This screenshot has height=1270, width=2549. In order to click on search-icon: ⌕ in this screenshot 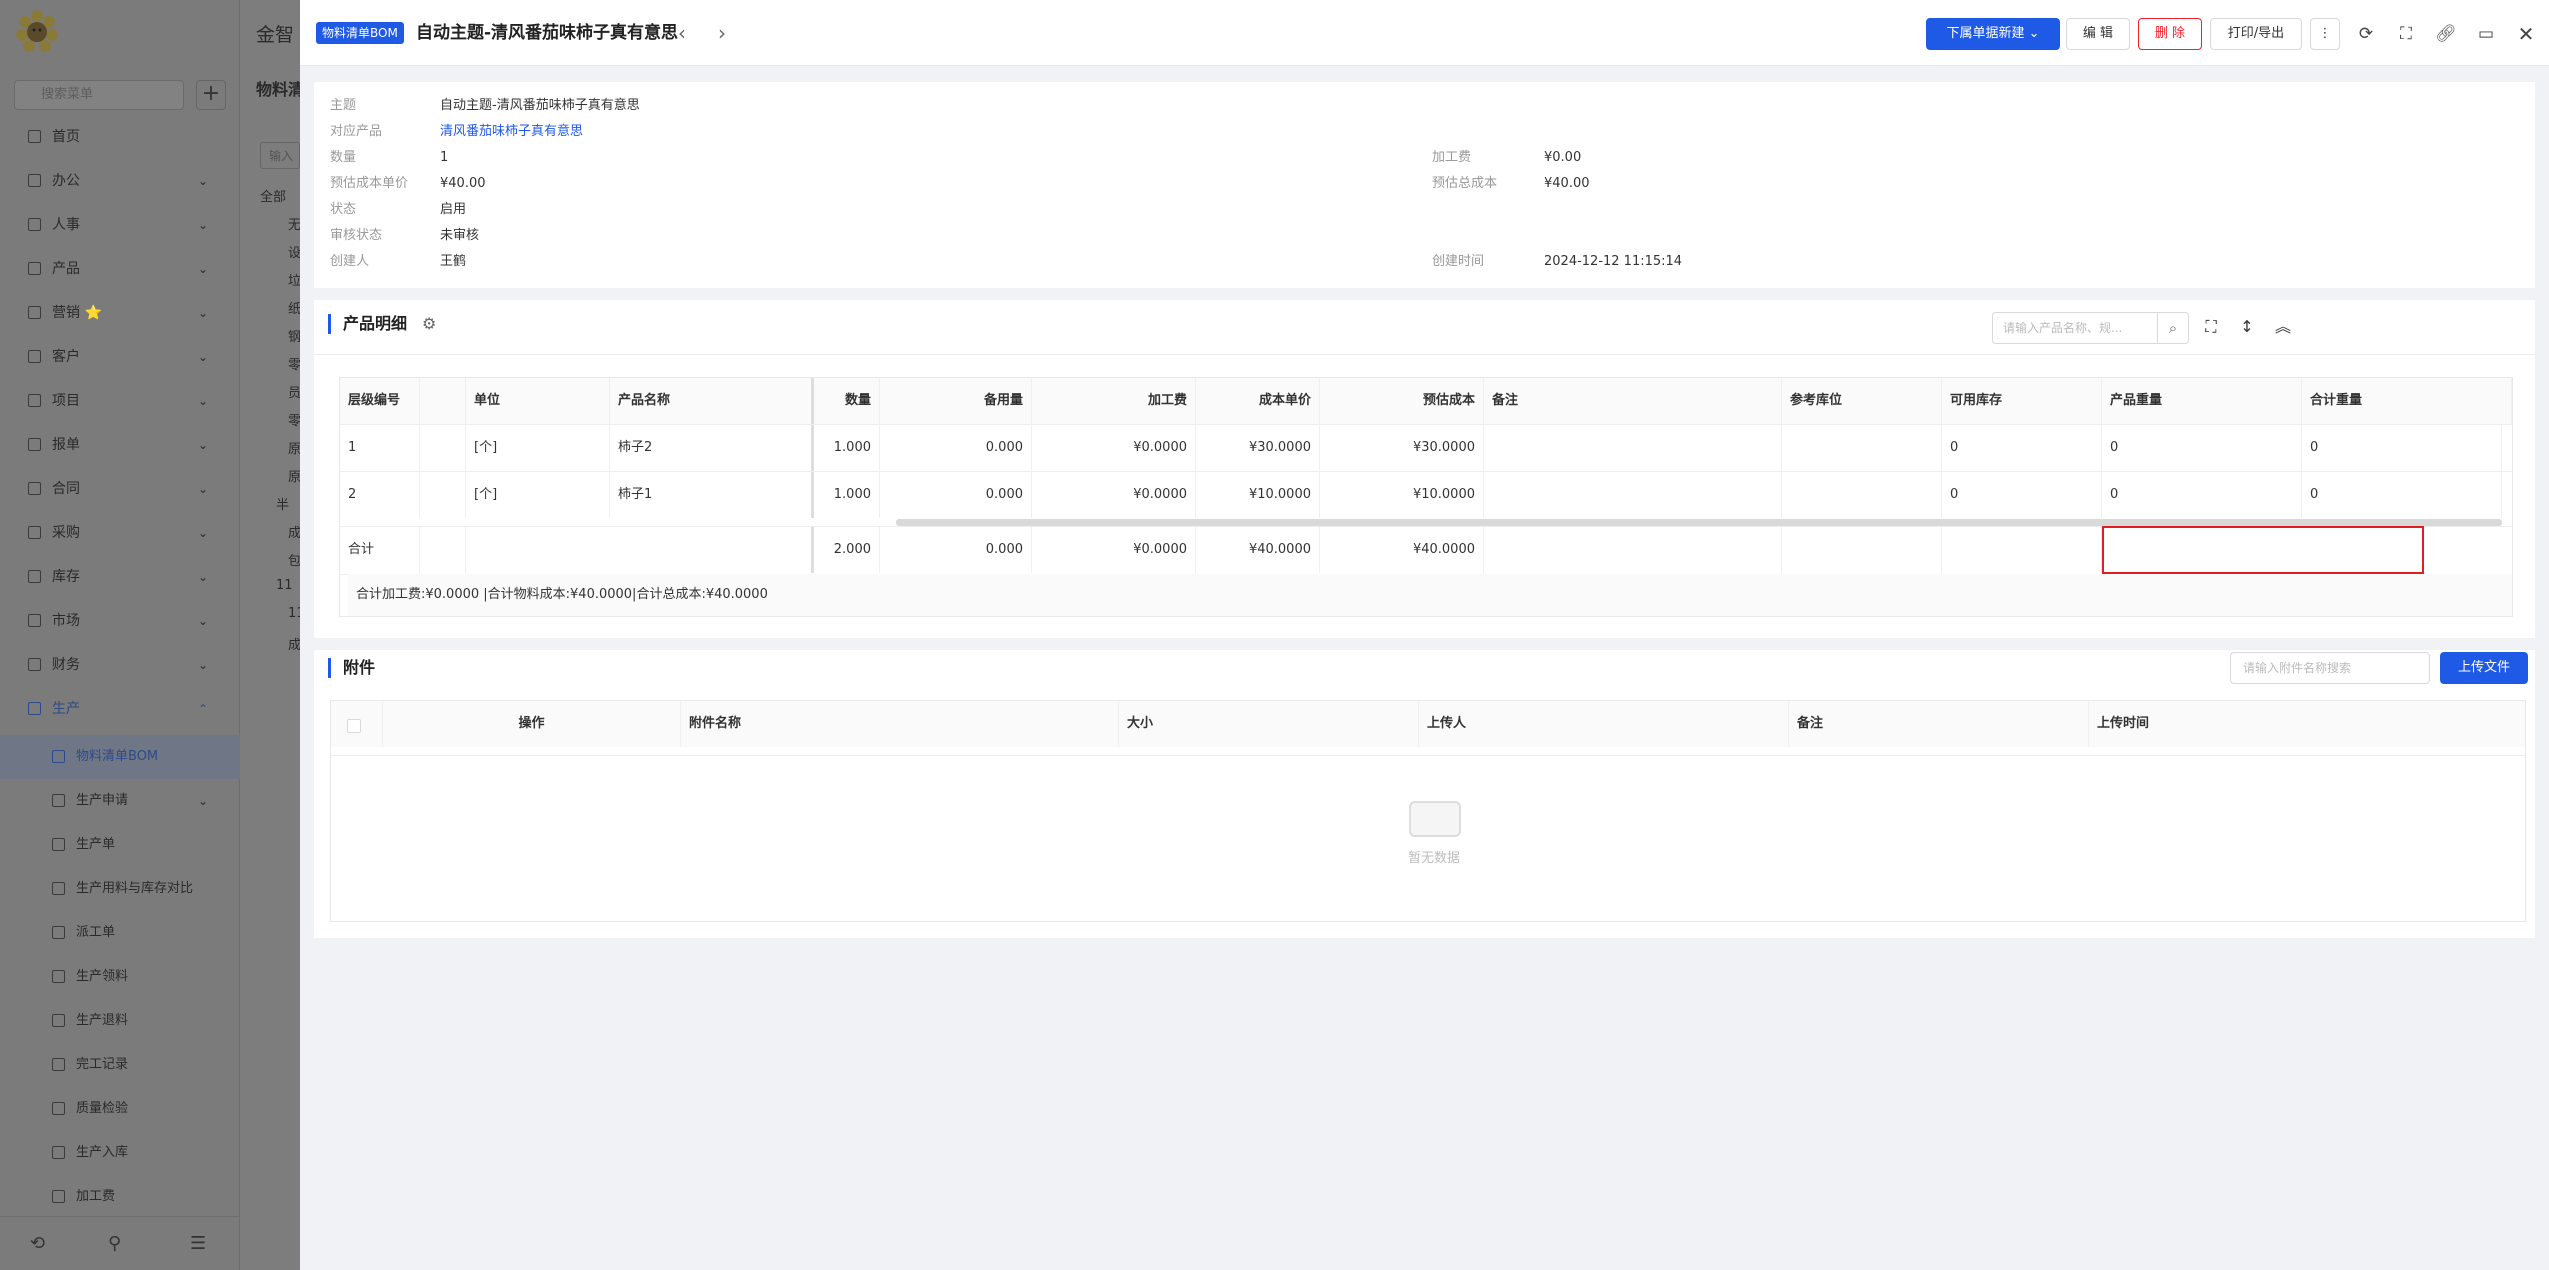, I will do `click(2173, 328)`.